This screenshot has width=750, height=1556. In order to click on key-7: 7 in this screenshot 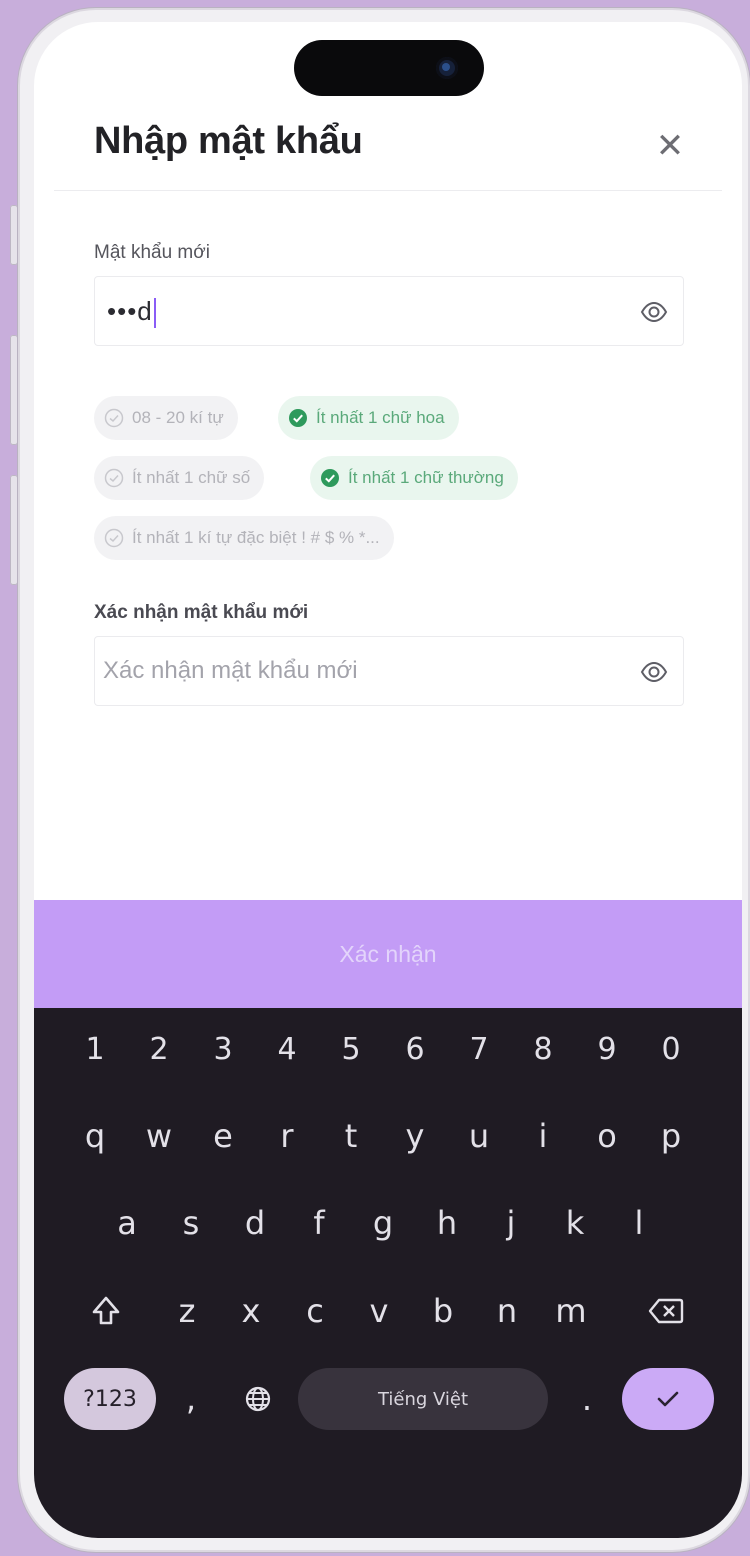, I will do `click(479, 1049)`.